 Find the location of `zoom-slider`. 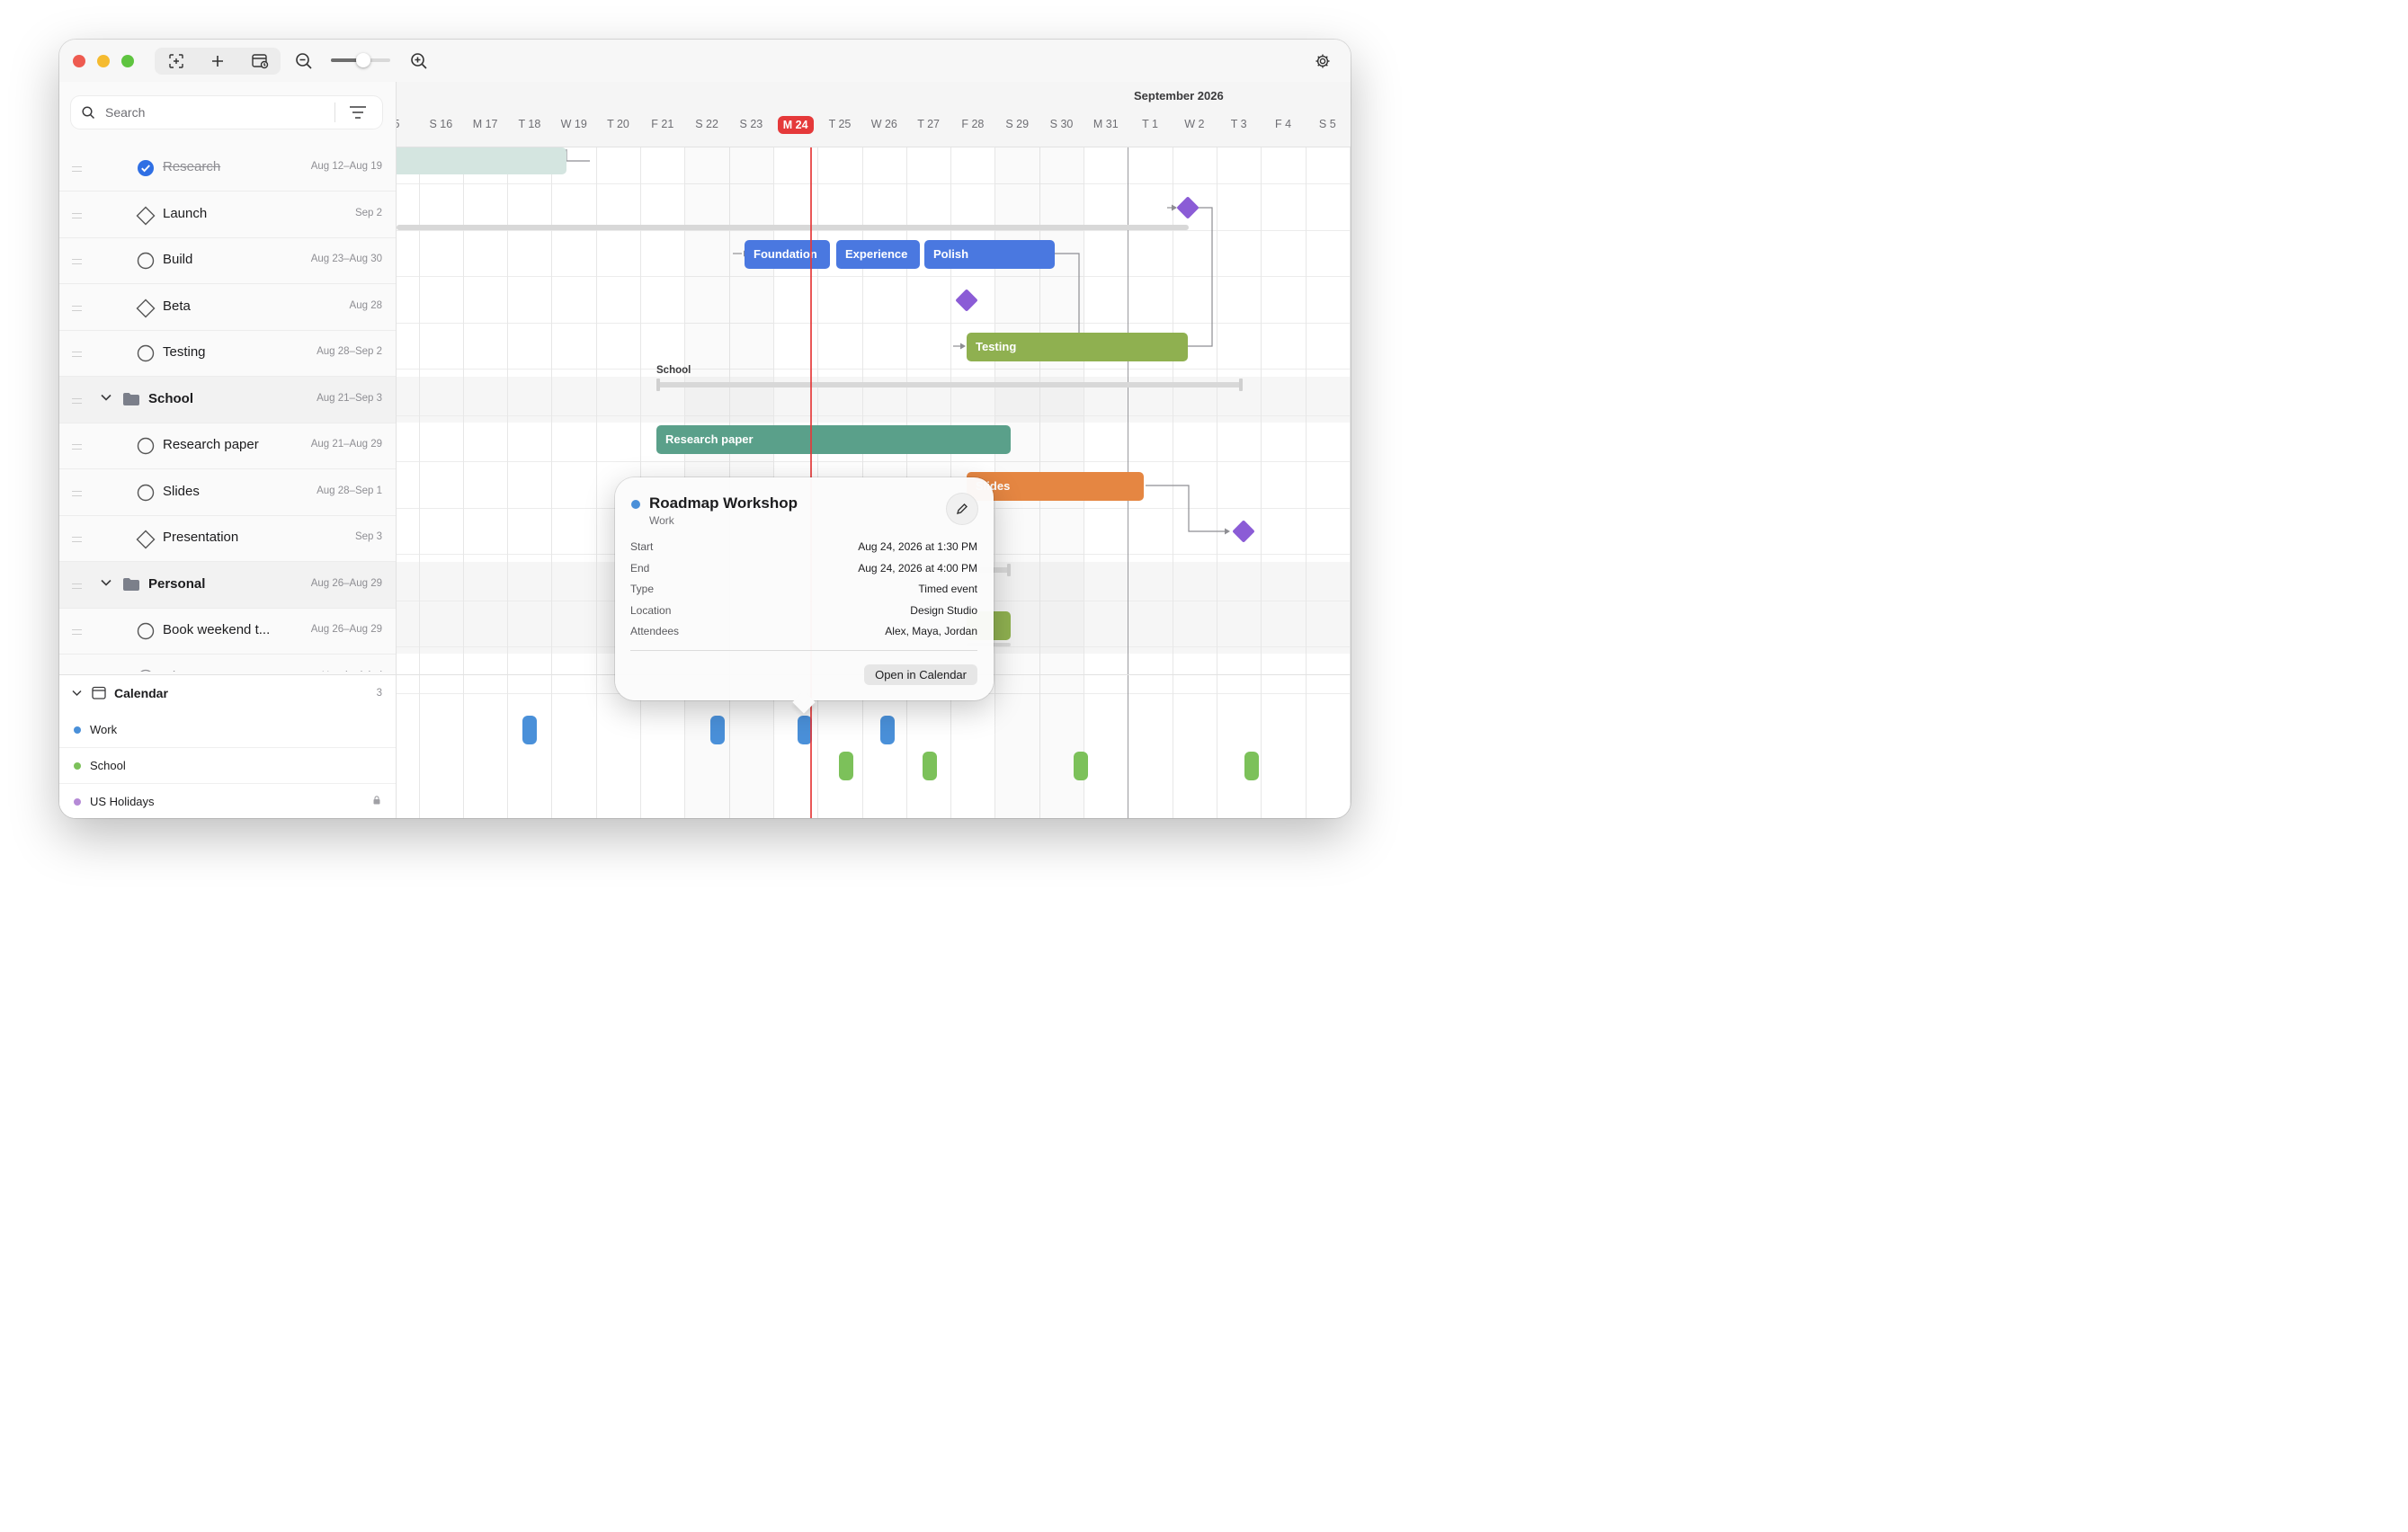

zoom-slider is located at coordinates (360, 60).